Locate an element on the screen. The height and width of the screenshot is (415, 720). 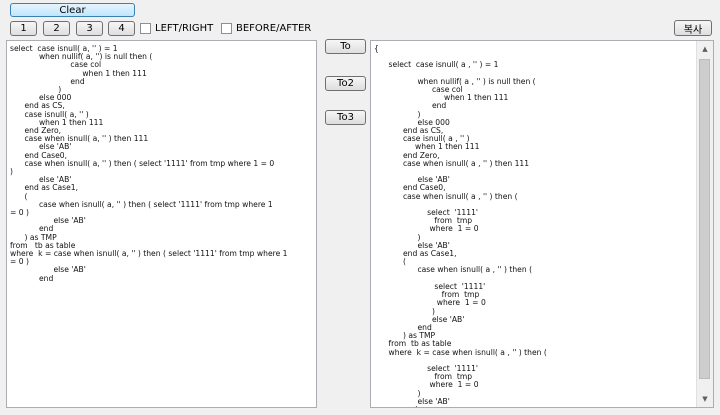
left-right-checkbox: LEFT/RIGHT is located at coordinates (176, 28).